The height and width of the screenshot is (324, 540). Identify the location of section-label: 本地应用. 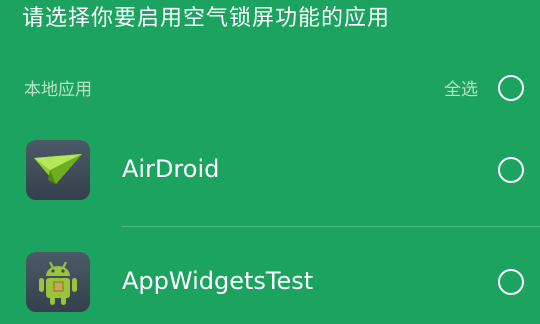
(58, 90).